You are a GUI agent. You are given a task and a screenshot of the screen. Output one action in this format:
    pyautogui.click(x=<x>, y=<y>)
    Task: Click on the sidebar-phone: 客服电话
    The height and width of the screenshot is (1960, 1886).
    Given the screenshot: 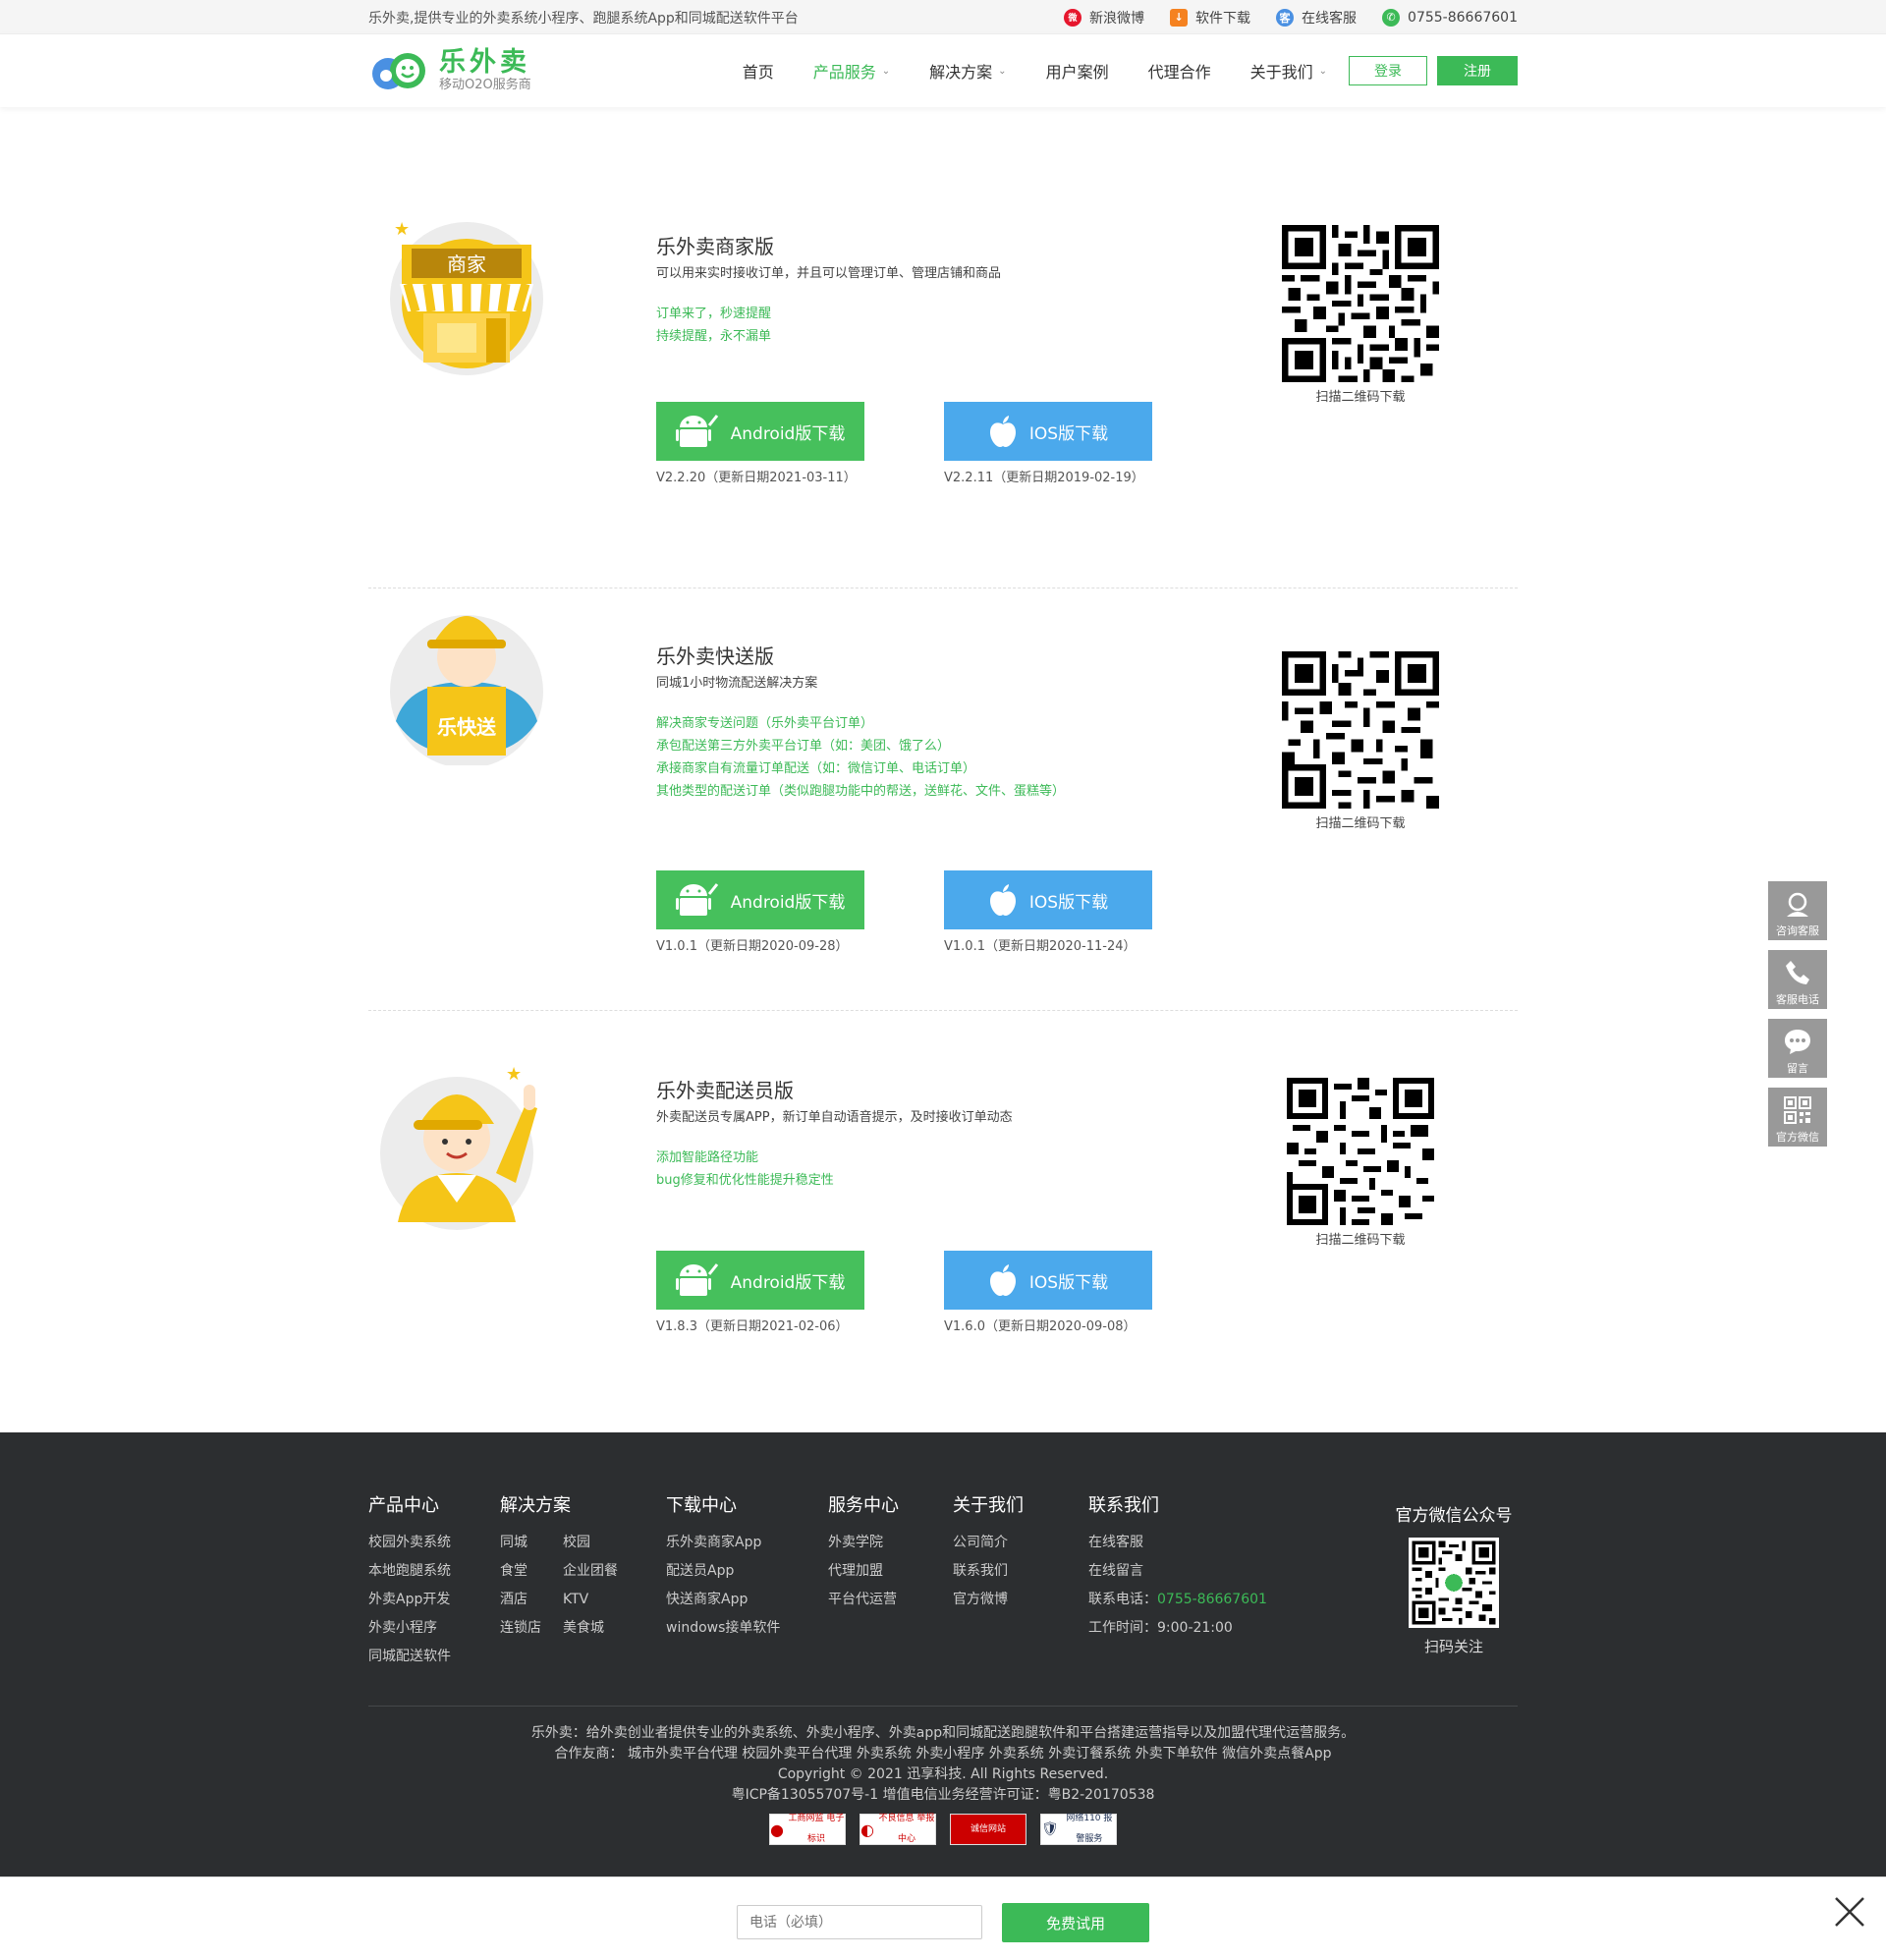 What is the action you would take?
    pyautogui.click(x=1797, y=979)
    